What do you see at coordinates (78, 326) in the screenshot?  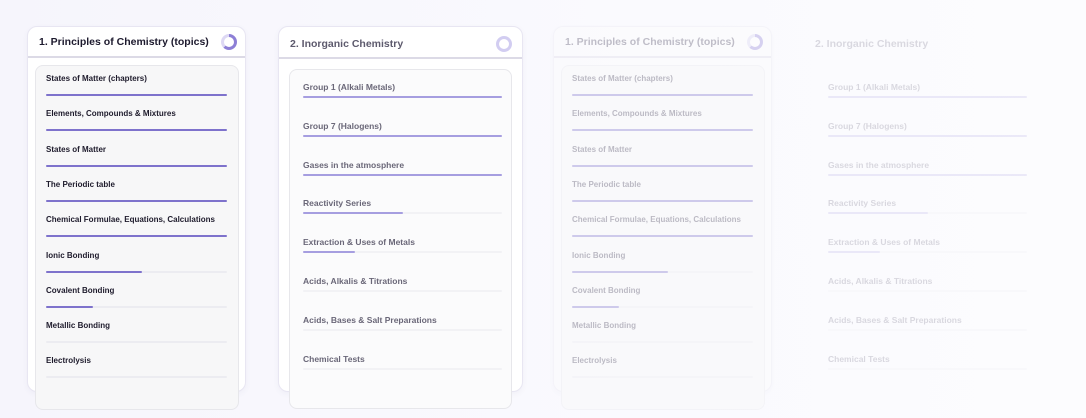 I see `chapter-label: Metallic Bonding` at bounding box center [78, 326].